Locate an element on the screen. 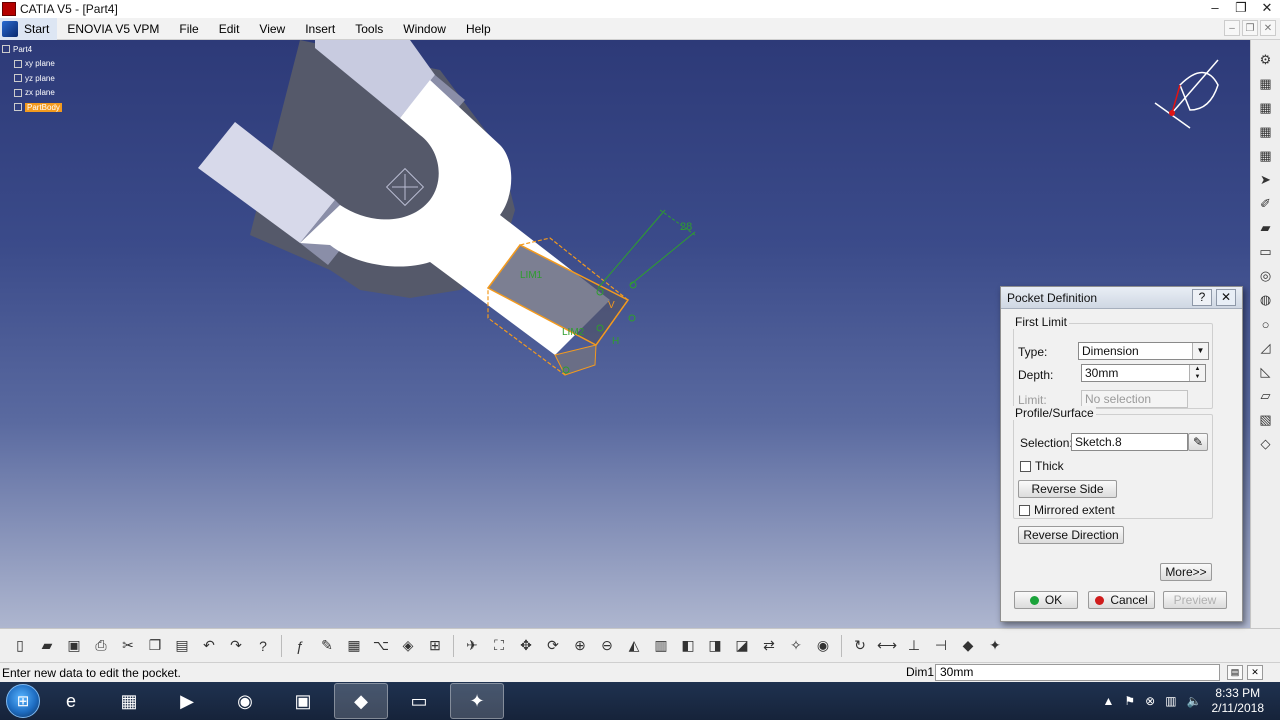 This screenshot has height=720, width=1280. taskbar-network-icon: ▣ is located at coordinates (303, 701).